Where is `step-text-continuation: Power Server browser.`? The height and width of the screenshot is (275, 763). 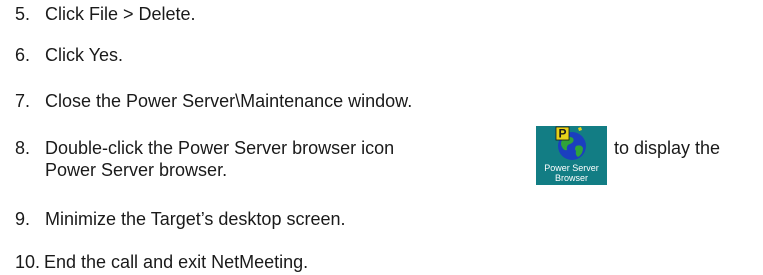 step-text-continuation: Power Server browser. is located at coordinates (136, 170).